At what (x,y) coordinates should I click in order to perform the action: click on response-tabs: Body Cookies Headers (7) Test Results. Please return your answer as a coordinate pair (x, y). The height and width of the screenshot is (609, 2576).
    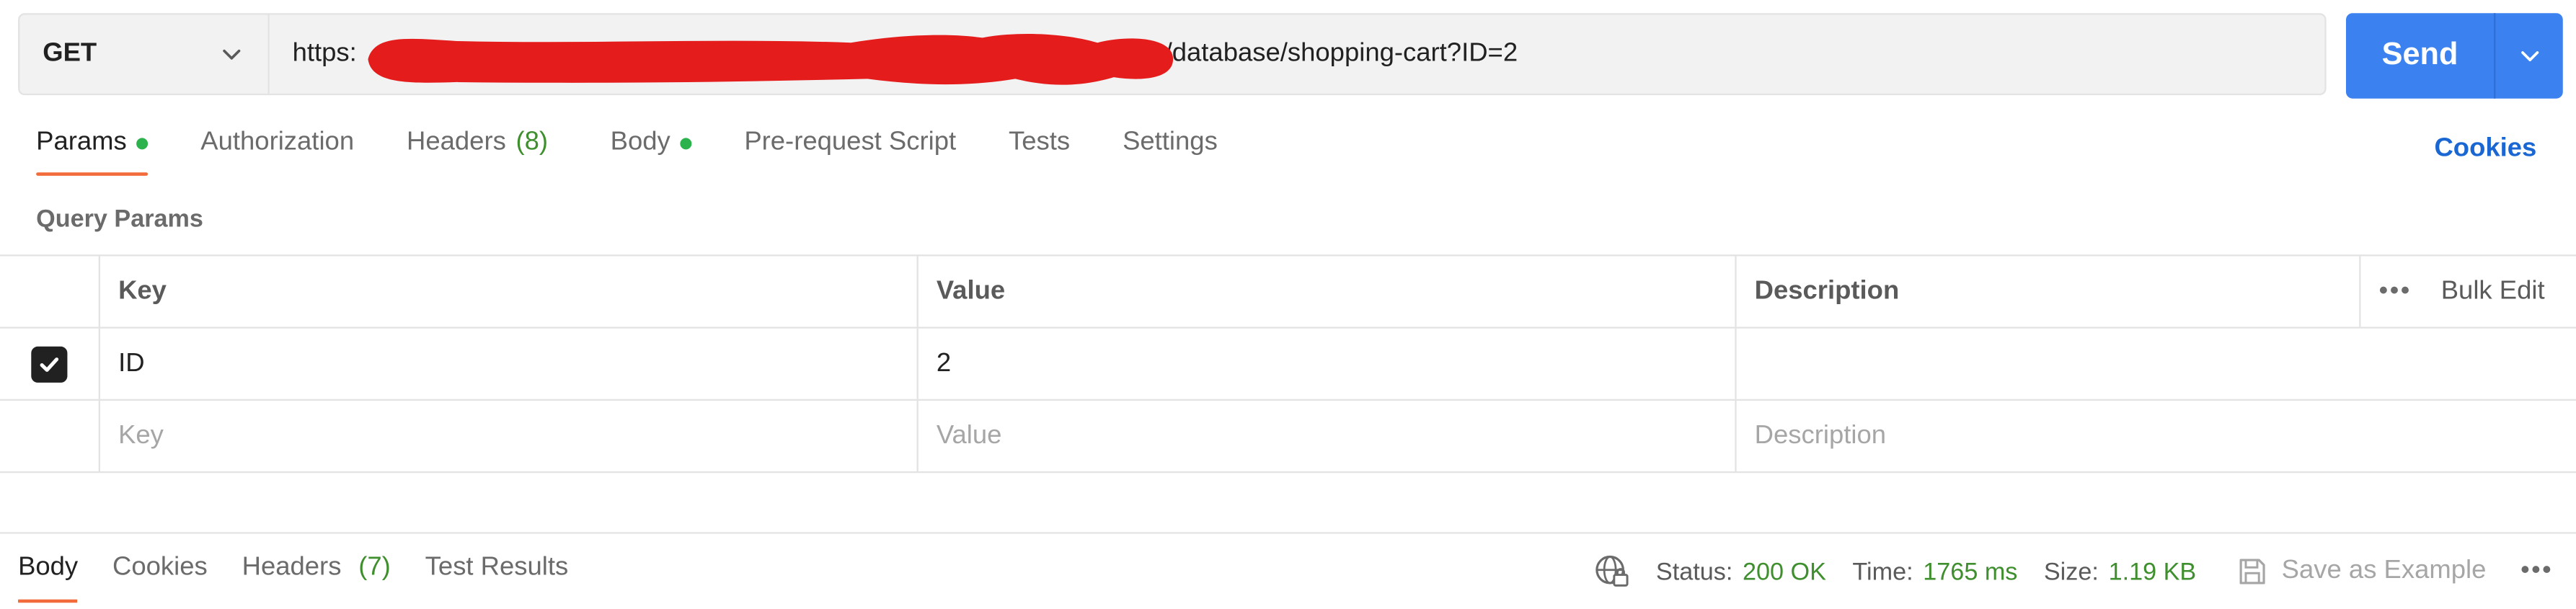
    Looking at the image, I should click on (310, 578).